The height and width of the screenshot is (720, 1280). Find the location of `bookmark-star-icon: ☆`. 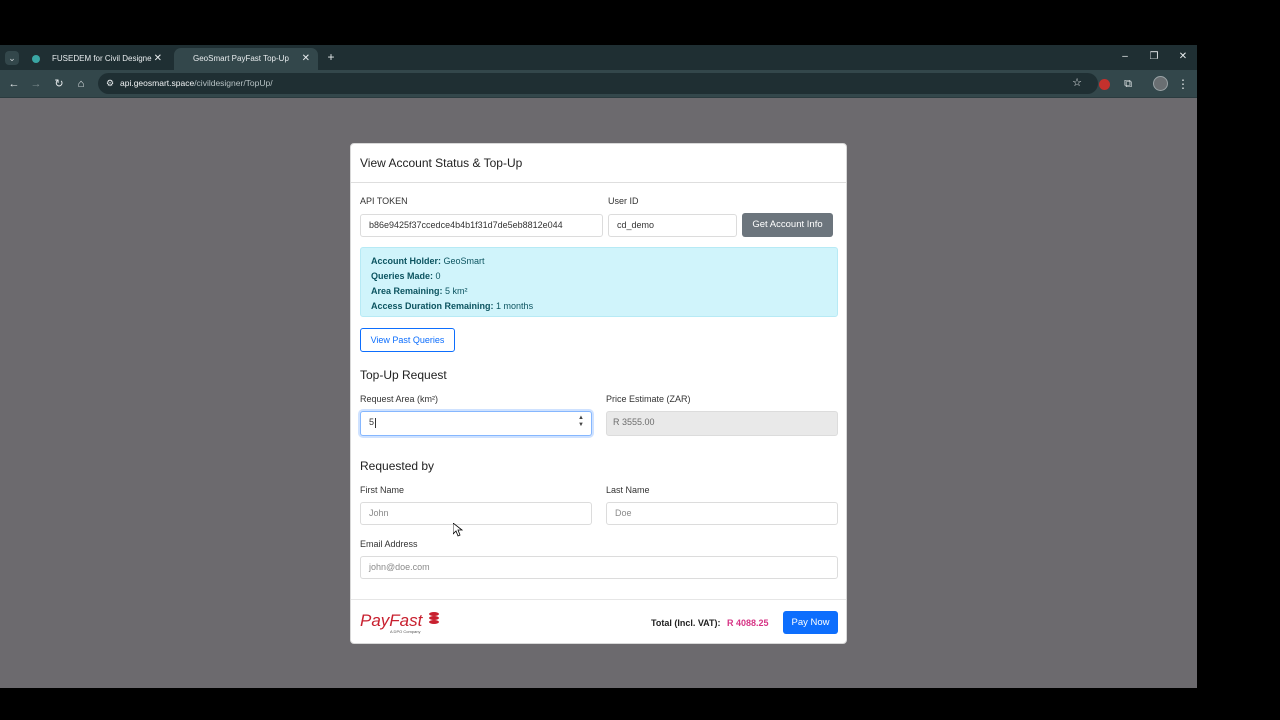

bookmark-star-icon: ☆ is located at coordinates (1077, 82).